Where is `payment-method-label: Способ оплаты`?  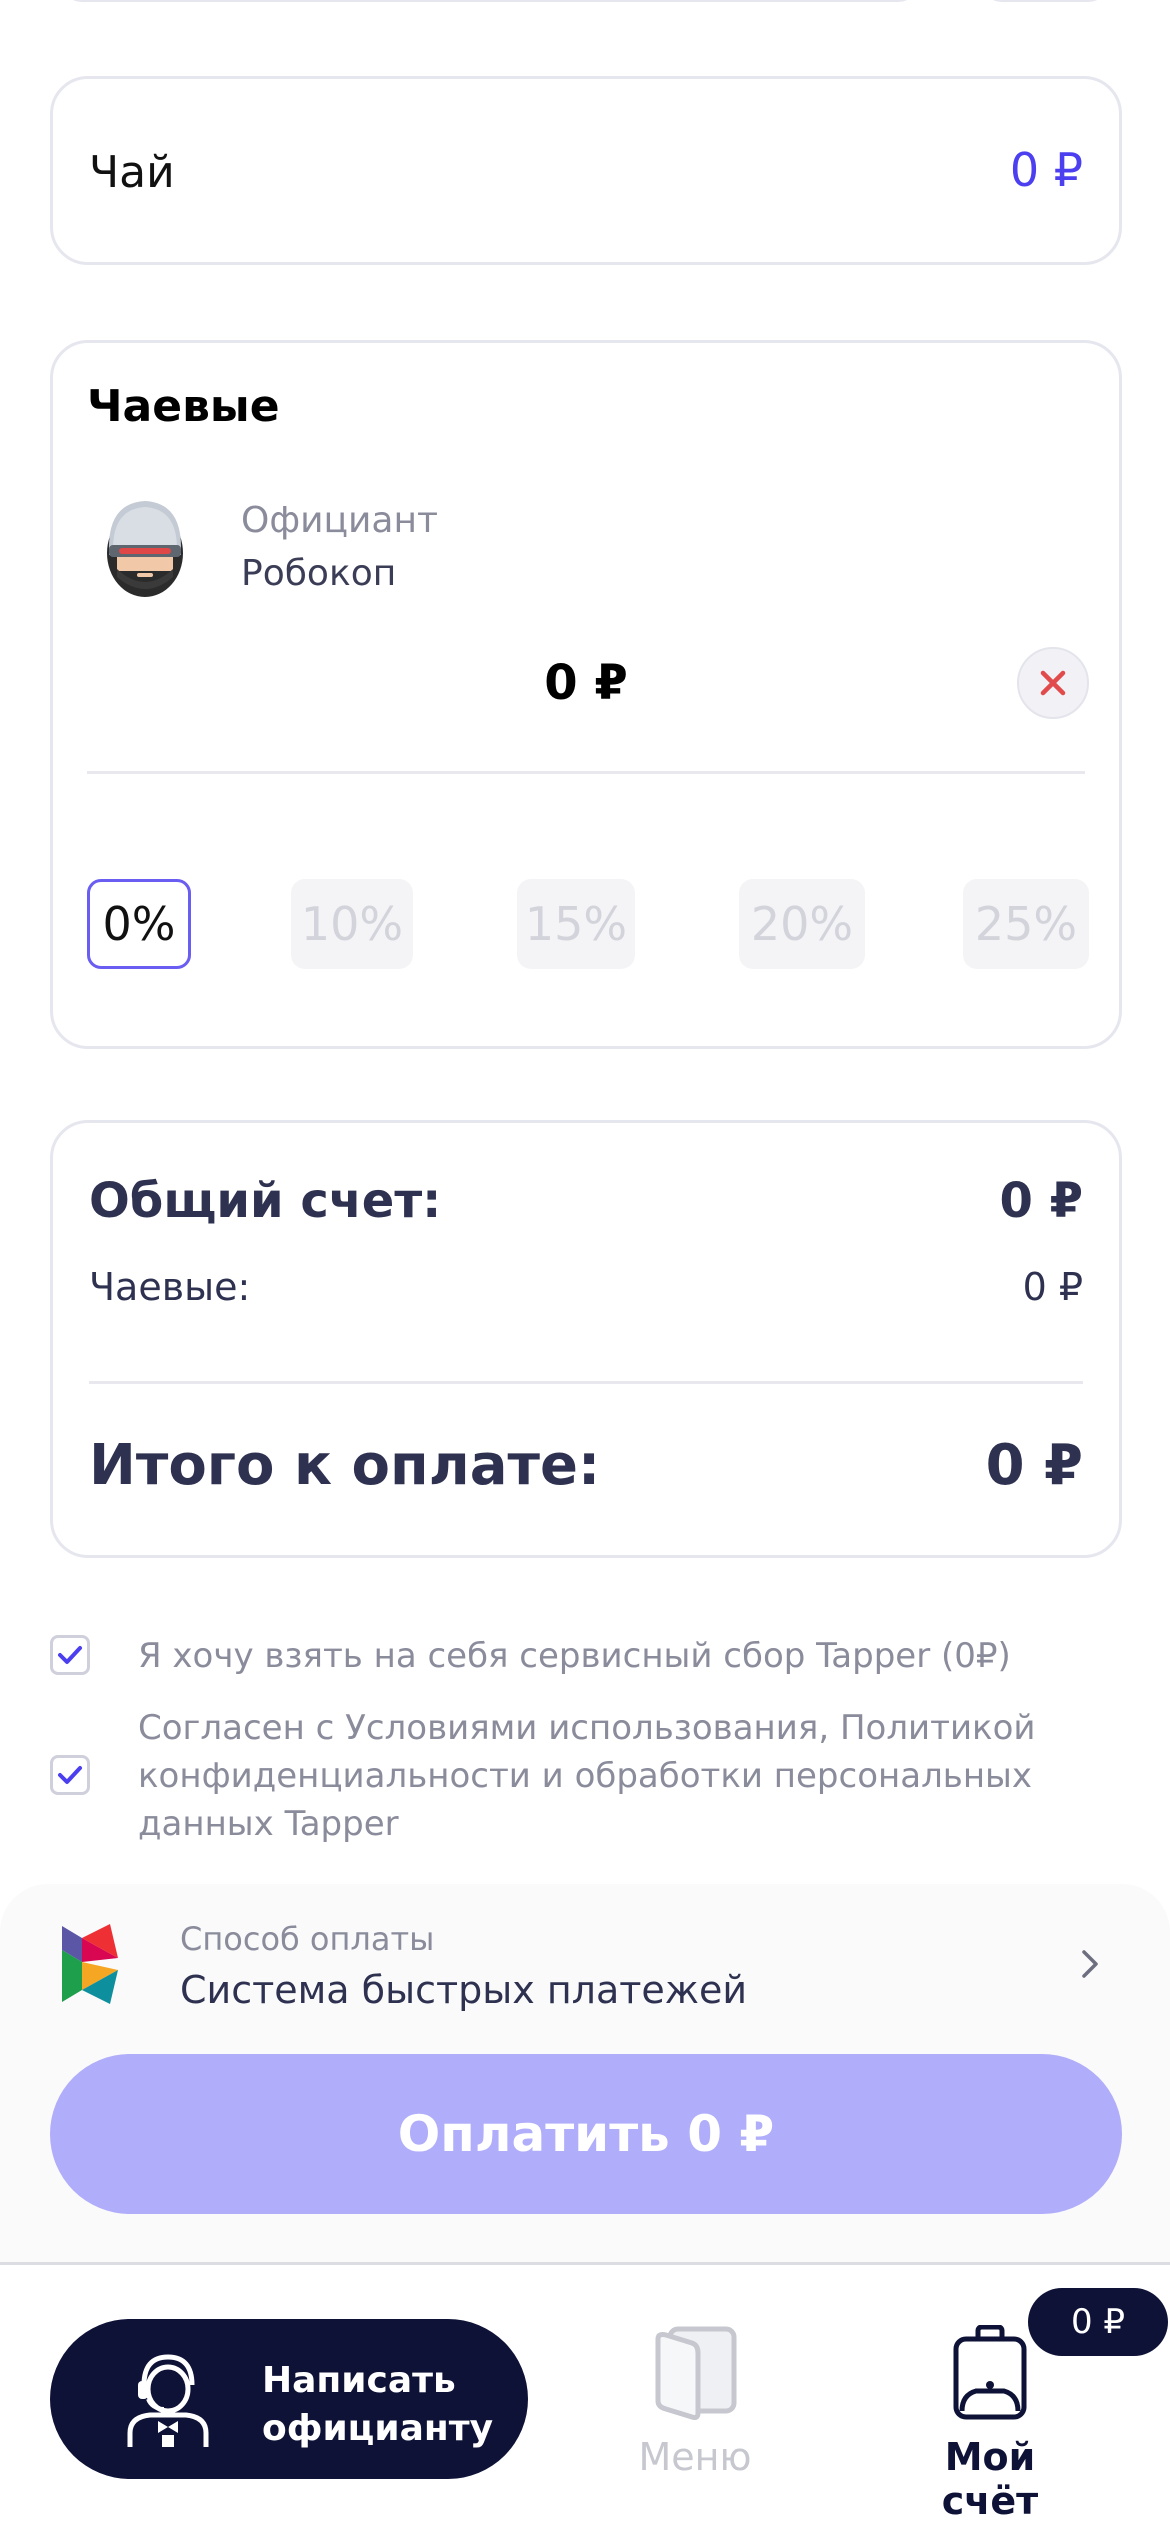 payment-method-label: Способ оплаты is located at coordinates (307, 1939).